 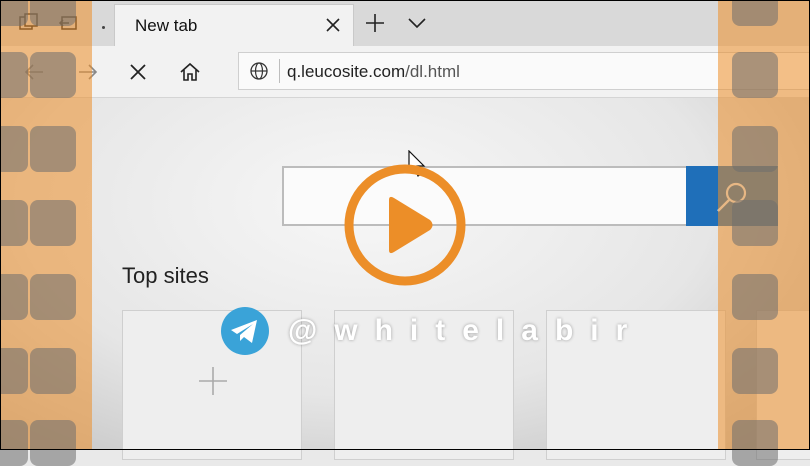 What do you see at coordinates (166, 25) in the screenshot?
I see `tab-title: New tab` at bounding box center [166, 25].